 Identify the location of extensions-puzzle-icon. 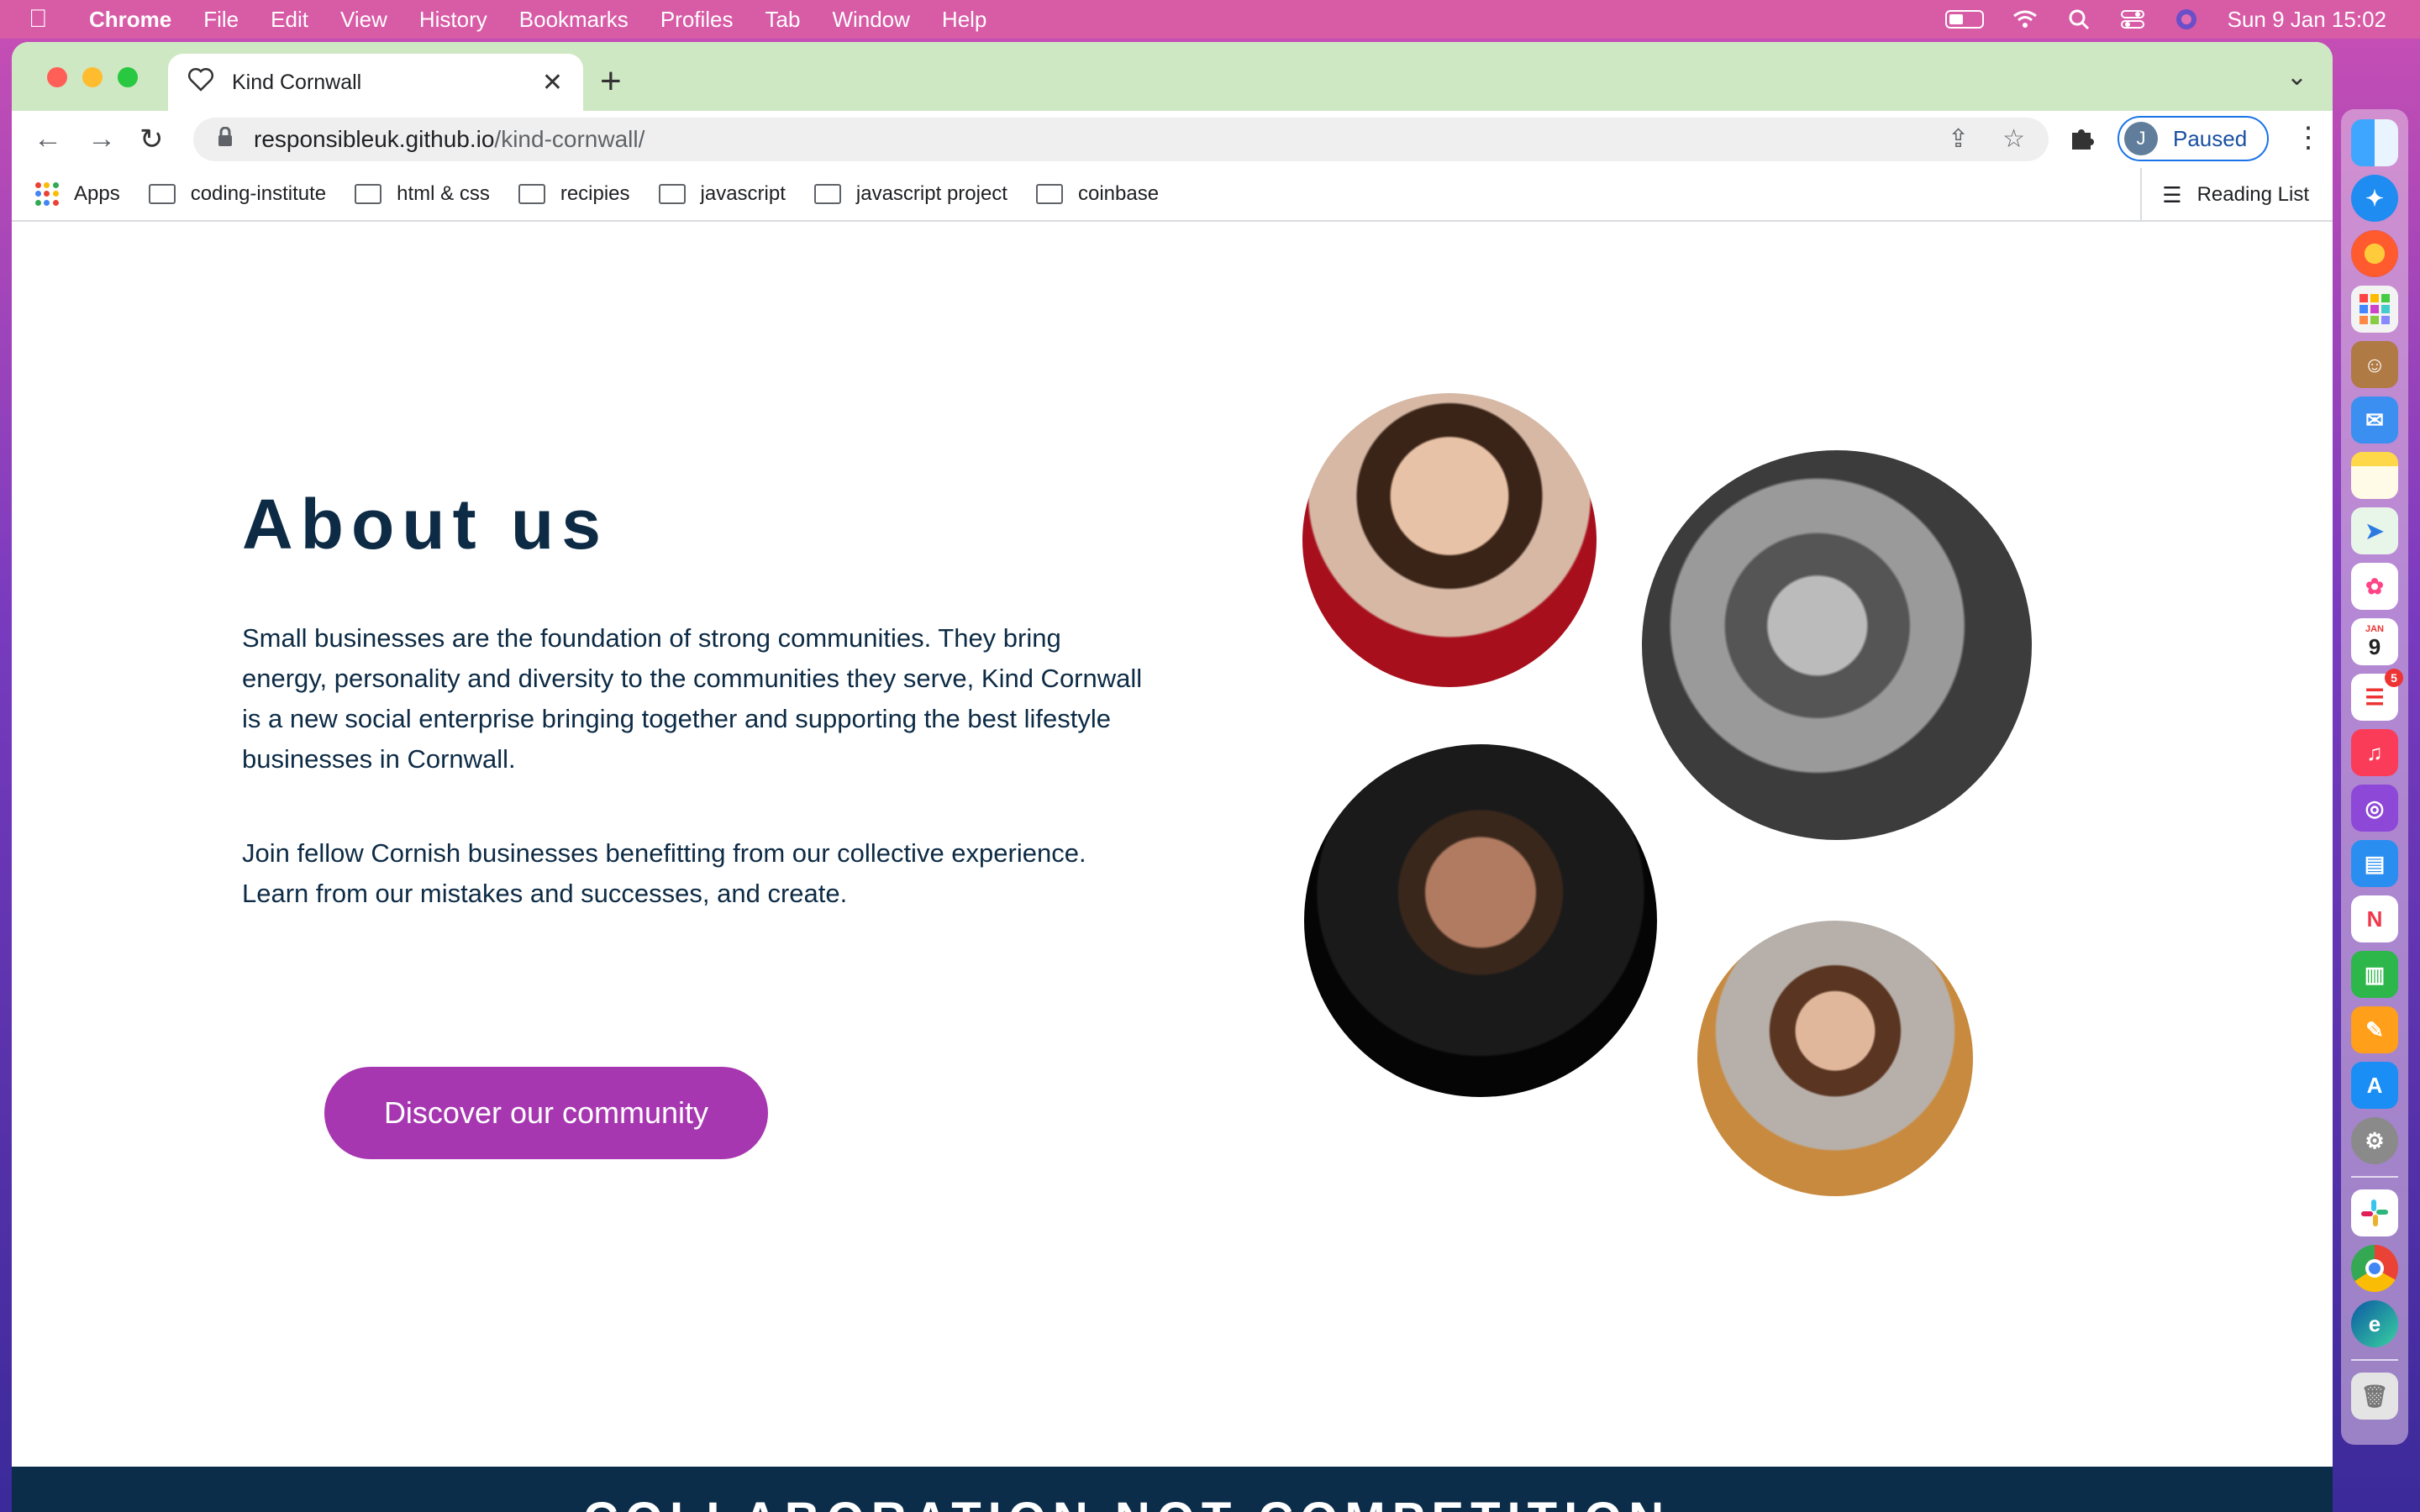
(2083, 141).